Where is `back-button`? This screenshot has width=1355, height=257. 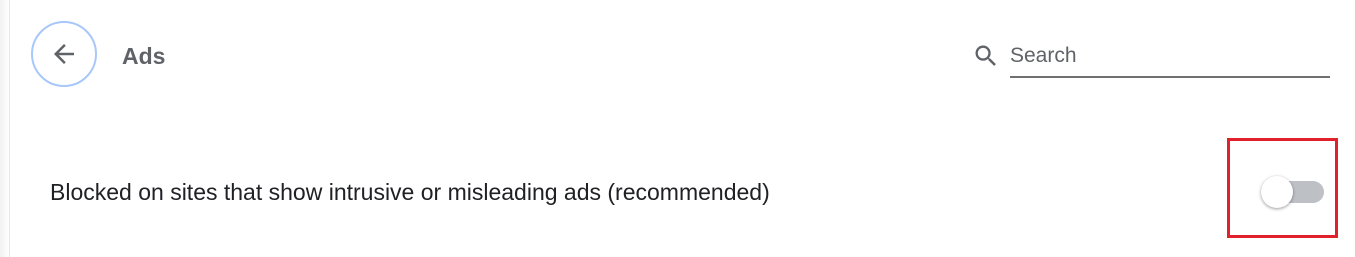
back-button is located at coordinates (64, 54).